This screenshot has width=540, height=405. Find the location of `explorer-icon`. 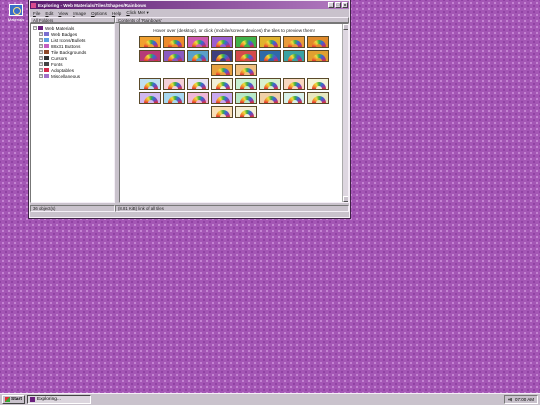

explorer-icon is located at coordinates (32, 399).